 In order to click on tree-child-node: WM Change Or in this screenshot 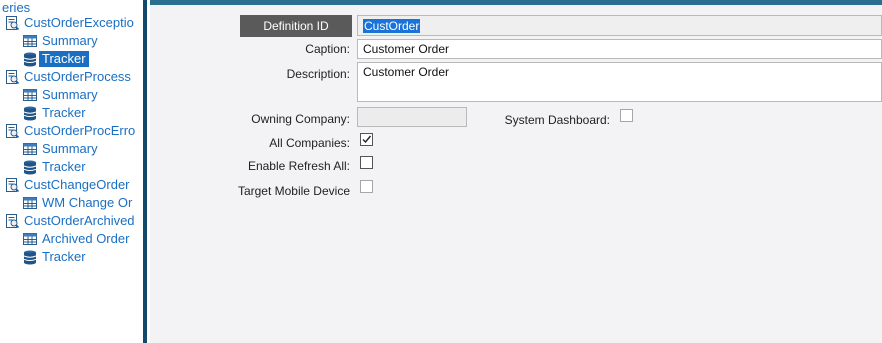, I will do `click(78, 203)`.